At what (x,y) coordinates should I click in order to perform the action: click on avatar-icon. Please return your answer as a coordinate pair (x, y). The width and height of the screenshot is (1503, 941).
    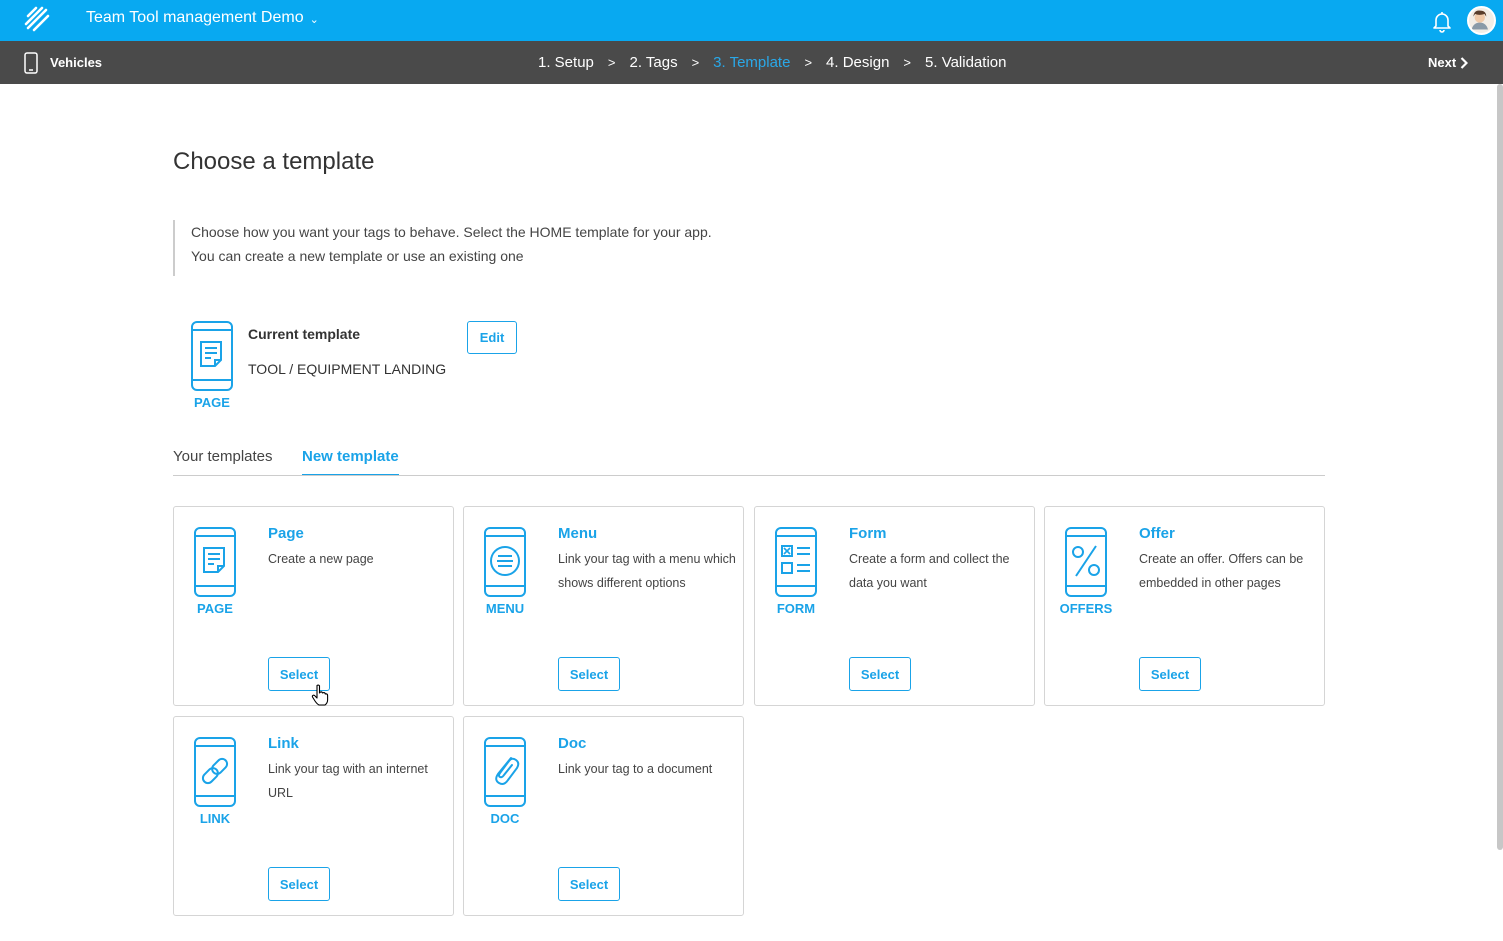
    Looking at the image, I should click on (1479, 20).